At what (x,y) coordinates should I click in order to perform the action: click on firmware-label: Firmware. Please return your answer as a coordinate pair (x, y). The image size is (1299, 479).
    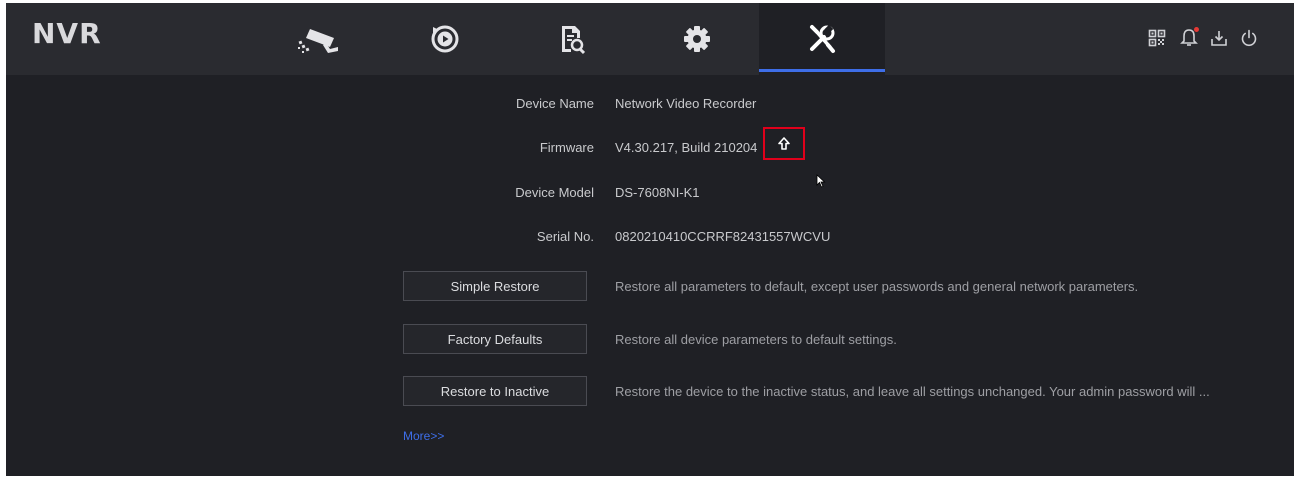
    Looking at the image, I should click on (566, 147).